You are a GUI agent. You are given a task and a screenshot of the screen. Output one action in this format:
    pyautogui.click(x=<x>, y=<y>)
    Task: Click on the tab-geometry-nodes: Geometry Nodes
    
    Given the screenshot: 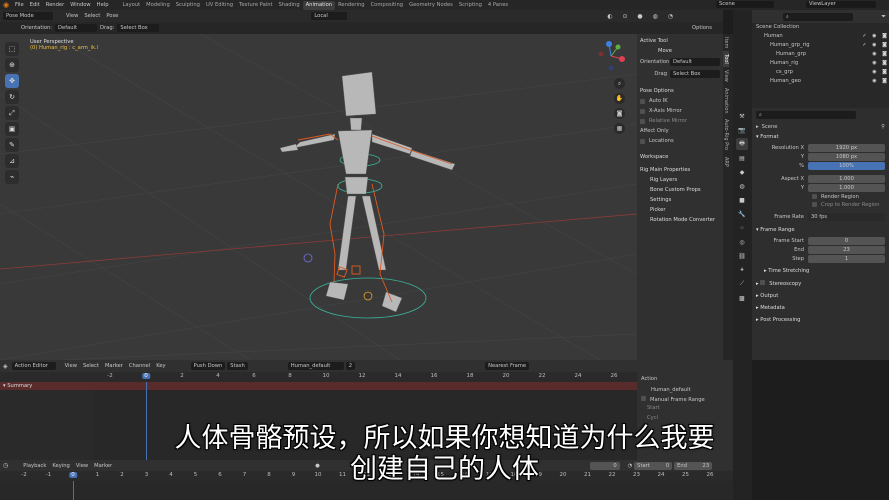 What is the action you would take?
    pyautogui.click(x=431, y=5)
    